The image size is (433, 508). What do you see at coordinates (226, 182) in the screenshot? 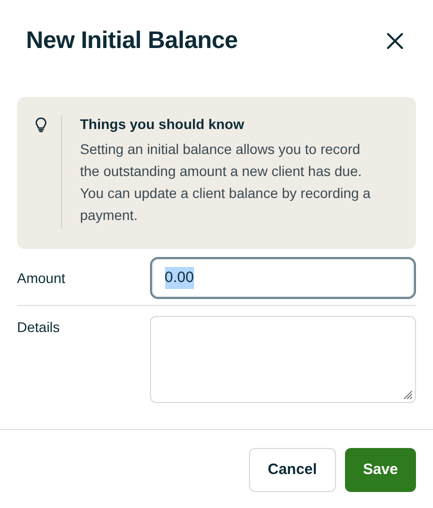
I see `notice-text: Setting an initial balance allows you to record the outstanding amount a new client has due. You can update a client balance by recording a payment.` at bounding box center [226, 182].